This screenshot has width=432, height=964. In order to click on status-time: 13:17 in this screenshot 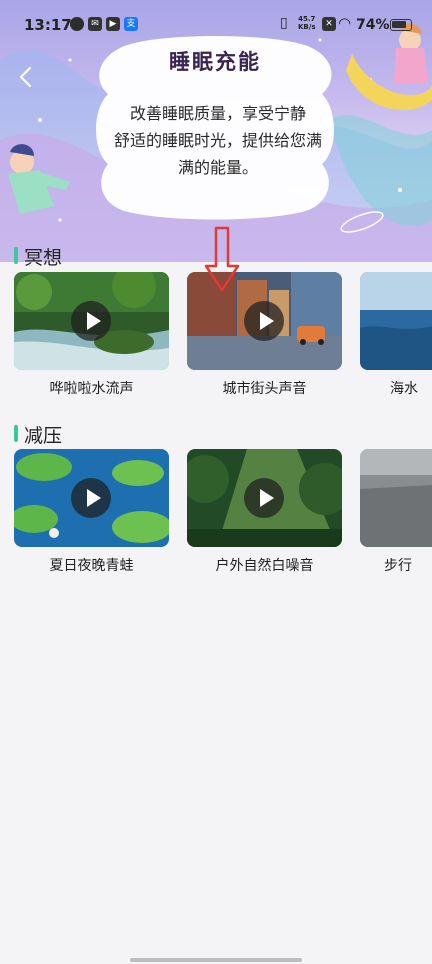, I will do `click(48, 25)`.